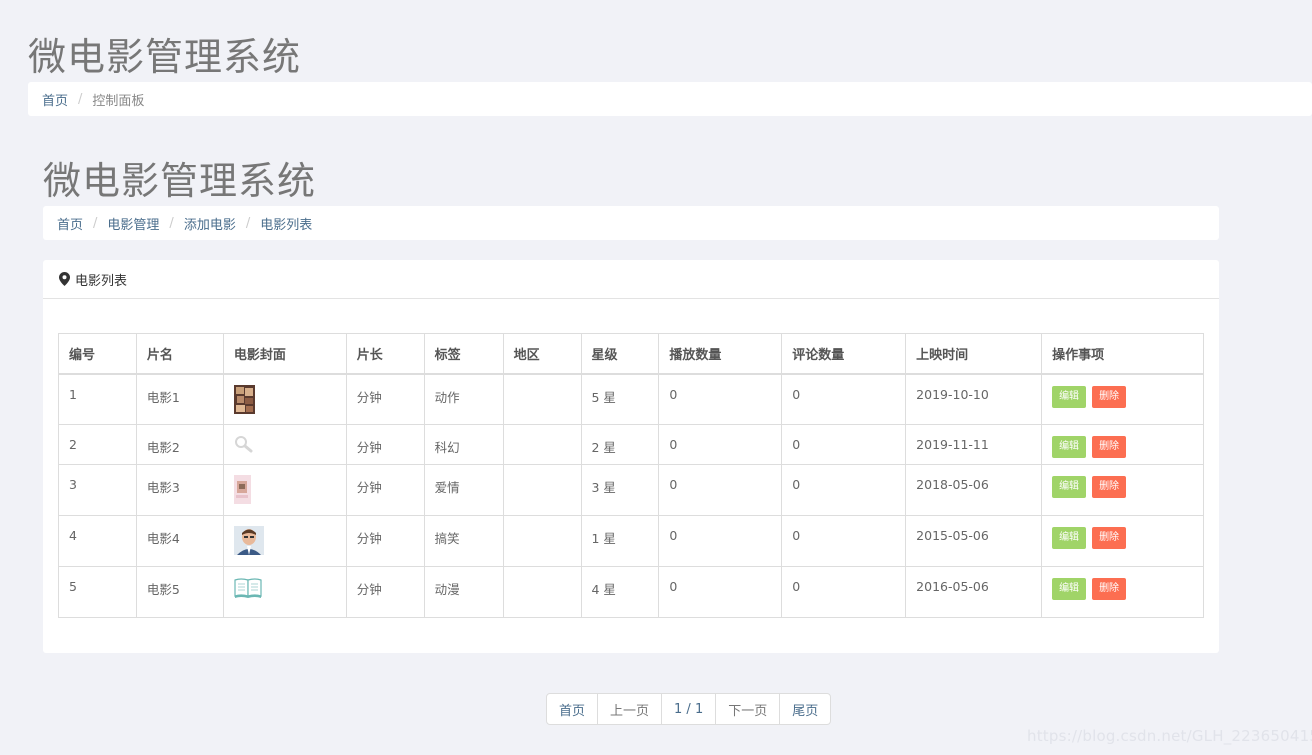 The width and height of the screenshot is (1312, 755). Describe the element at coordinates (179, 592) in the screenshot. I see `cell-name: 电影5` at that location.